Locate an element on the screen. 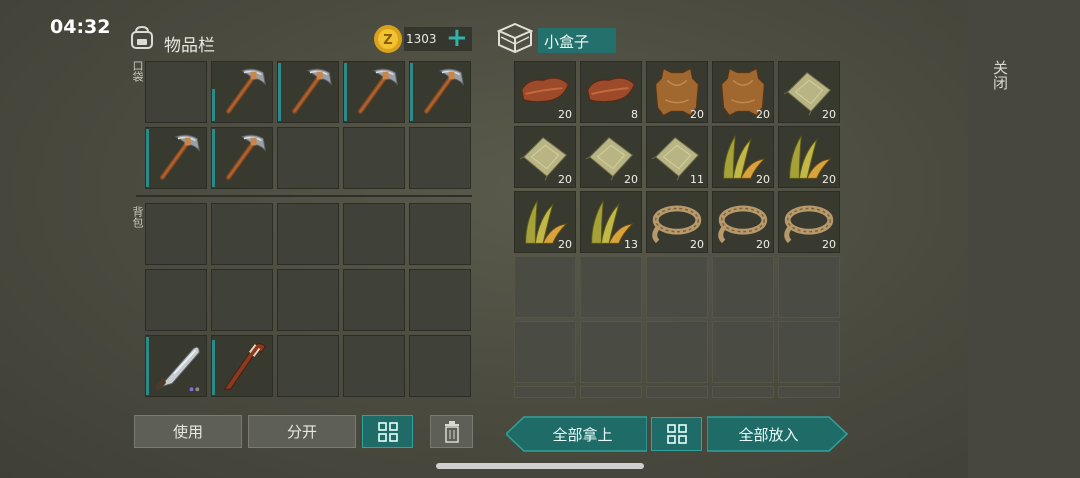 The width and height of the screenshot is (1080, 478). sort-inventory-button is located at coordinates (387, 431).